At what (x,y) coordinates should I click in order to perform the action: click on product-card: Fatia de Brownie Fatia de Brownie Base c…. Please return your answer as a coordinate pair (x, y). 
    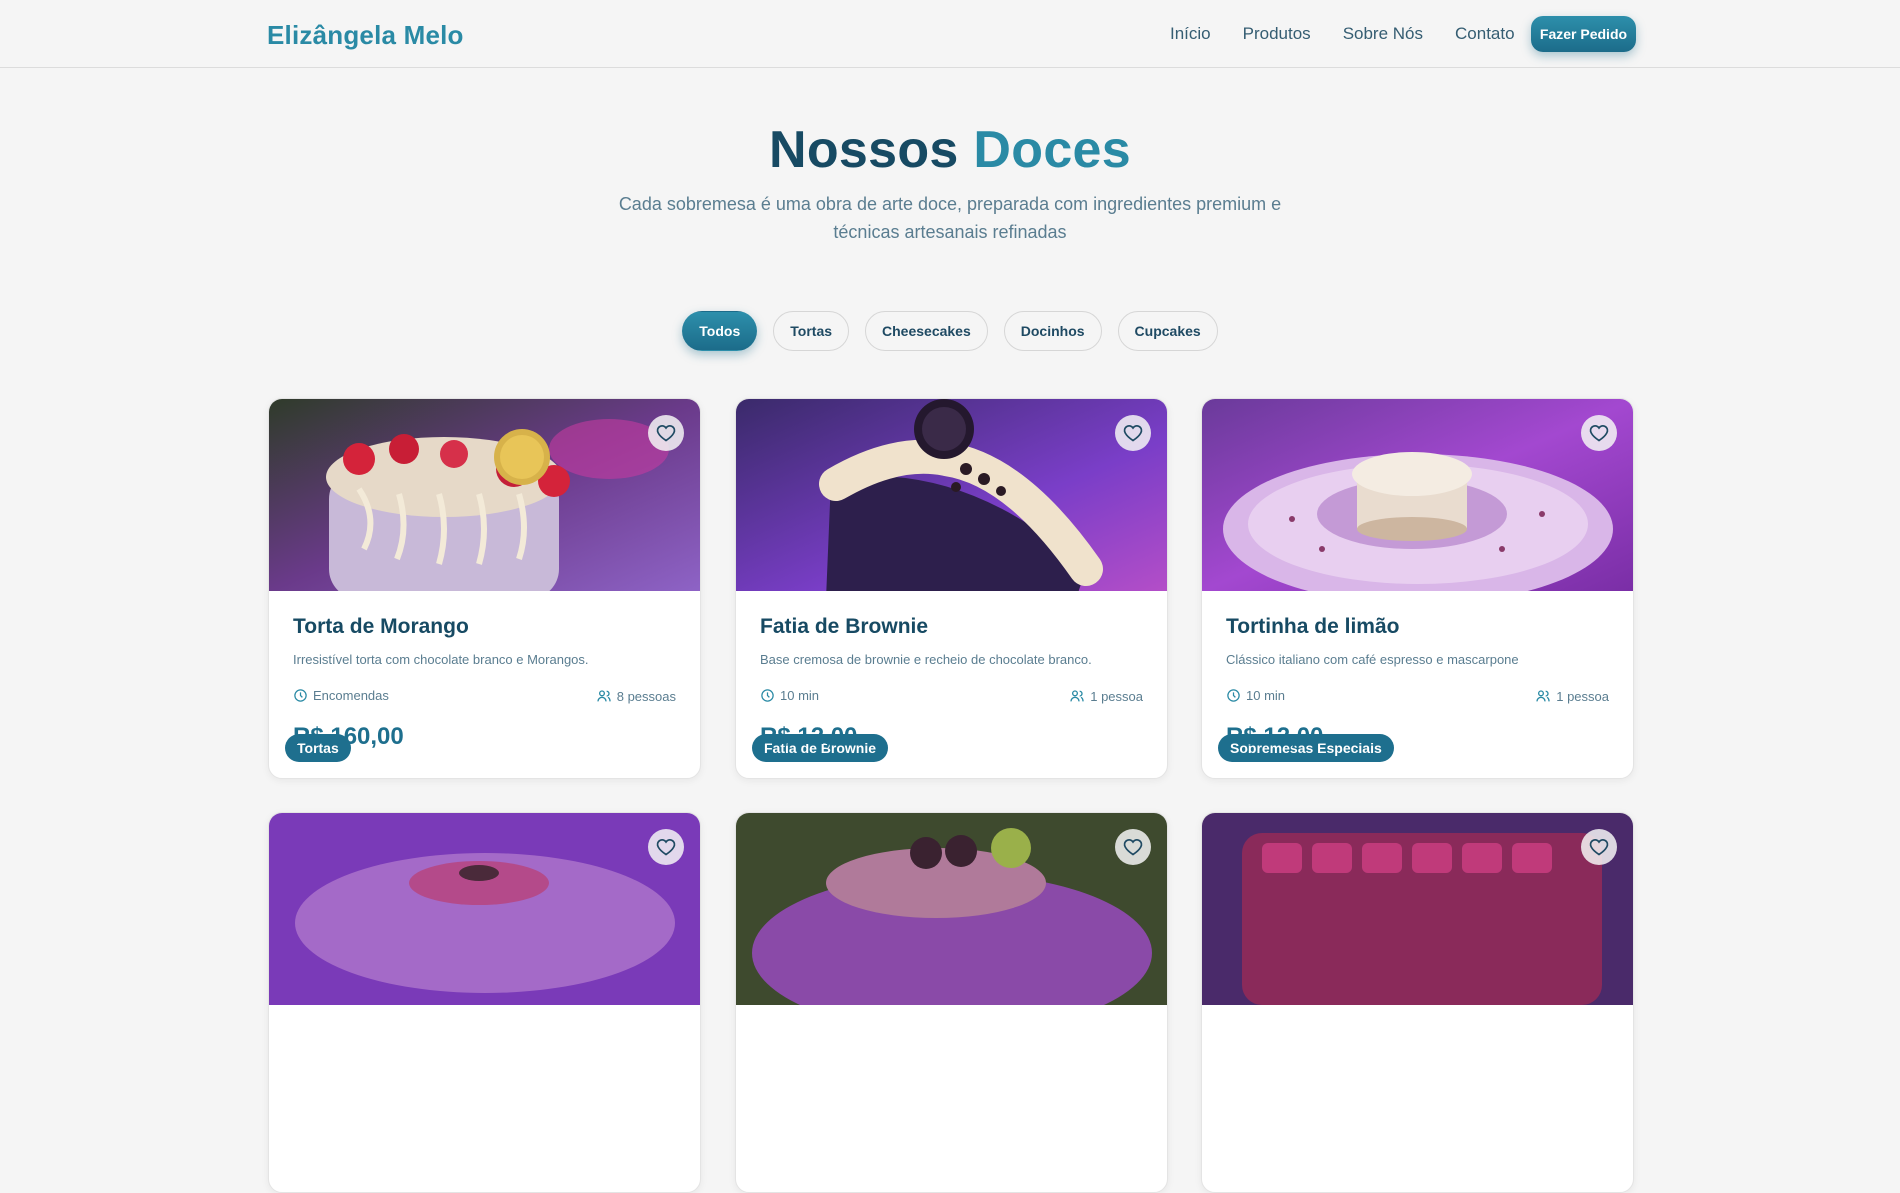
    Looking at the image, I should click on (951, 588).